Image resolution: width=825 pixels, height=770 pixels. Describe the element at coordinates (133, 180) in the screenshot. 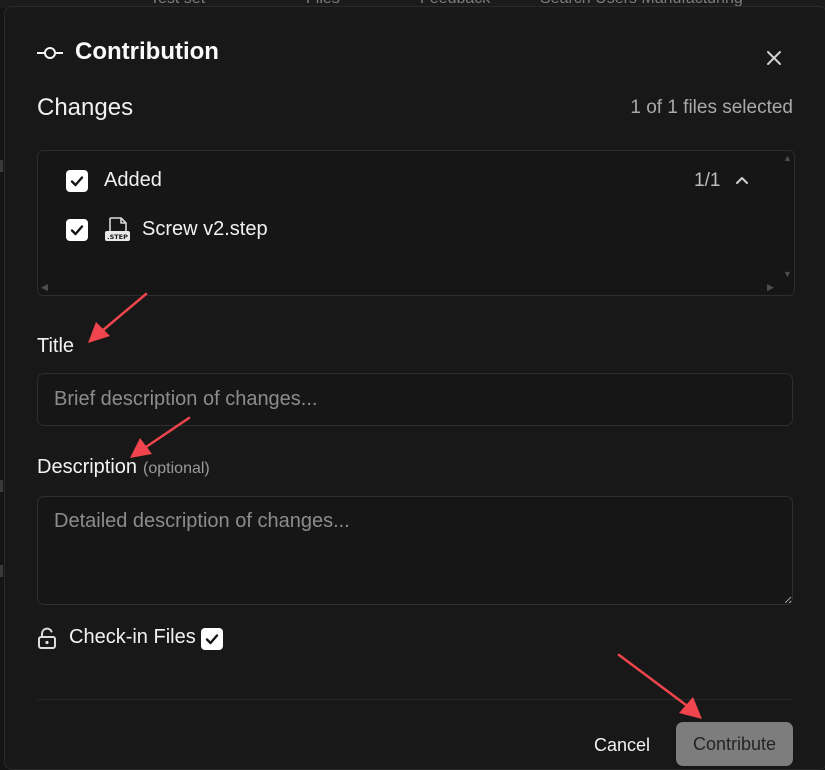

I see `added-group-label: Added` at that location.